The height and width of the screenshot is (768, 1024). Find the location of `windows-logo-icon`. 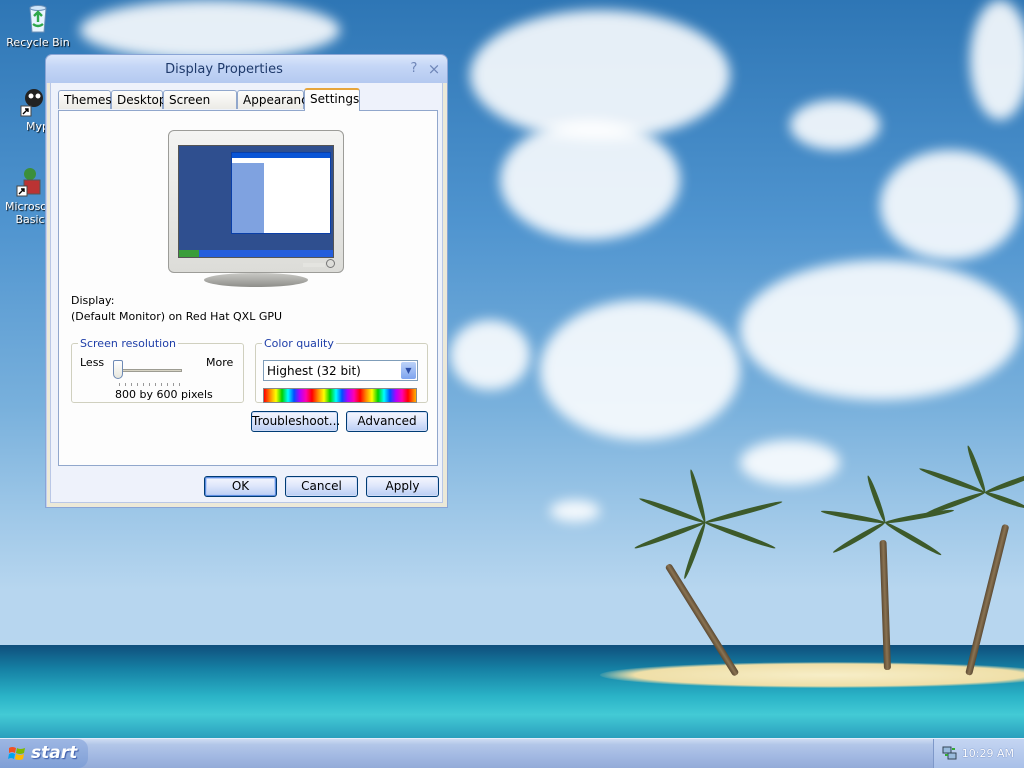

windows-logo-icon is located at coordinates (17, 755).